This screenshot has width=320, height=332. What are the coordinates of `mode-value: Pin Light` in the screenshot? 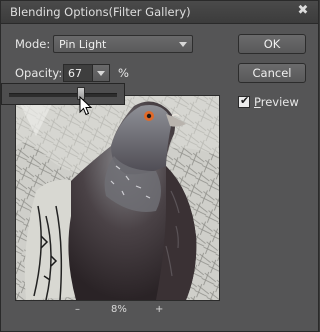 It's located at (83, 44).